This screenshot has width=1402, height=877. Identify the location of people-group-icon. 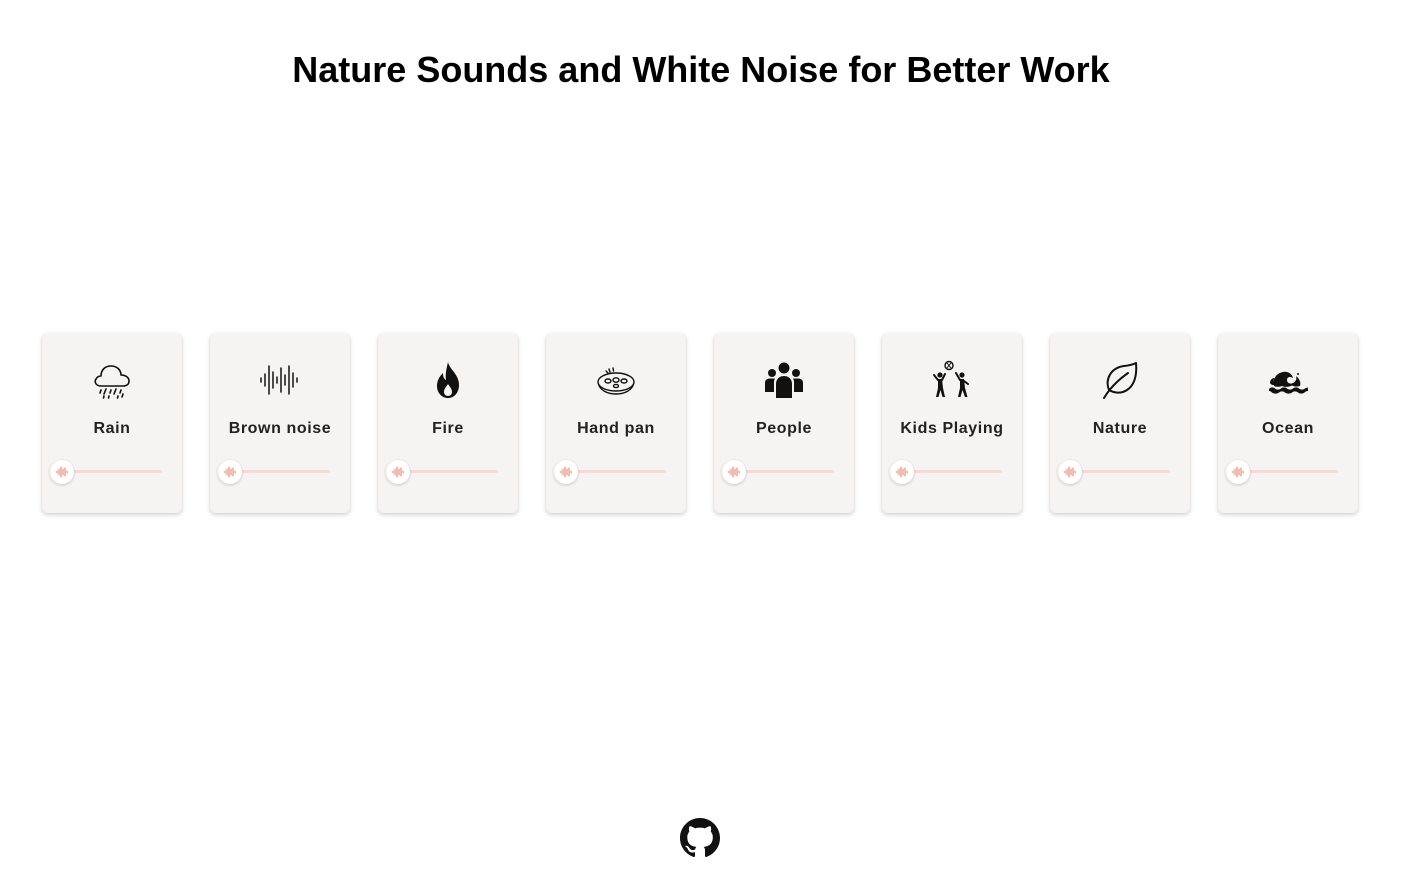
(784, 380).